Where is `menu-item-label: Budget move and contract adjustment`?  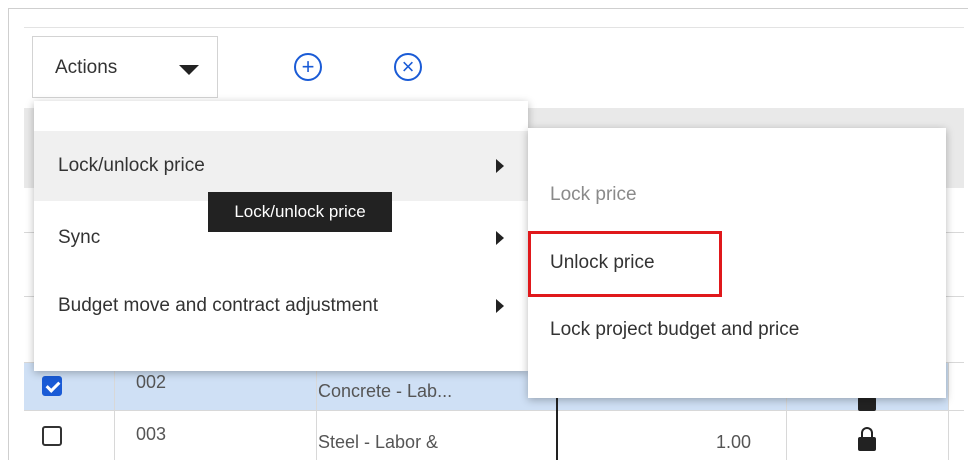 menu-item-label: Budget move and contract adjustment is located at coordinates (218, 305).